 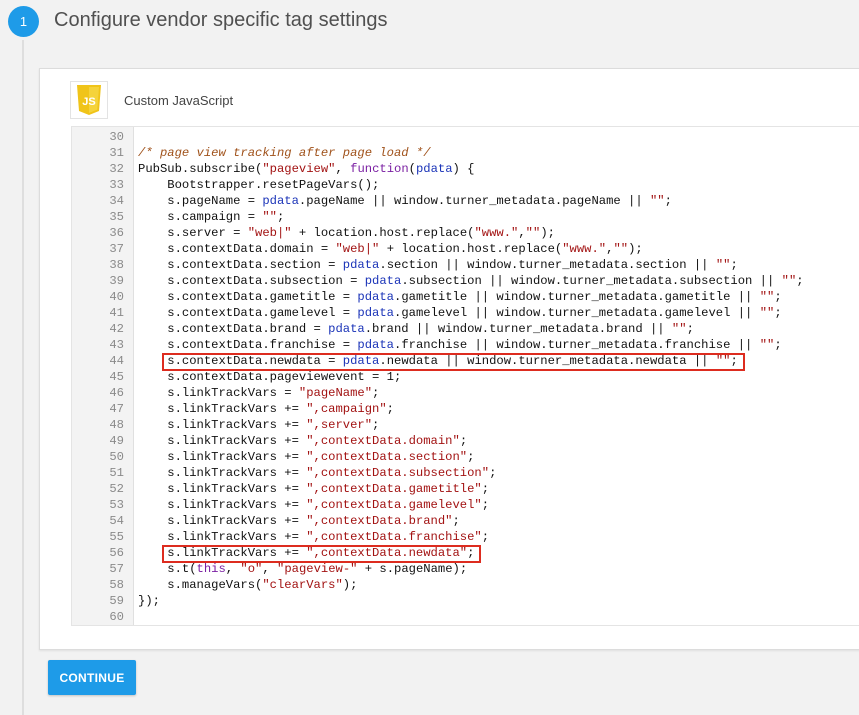 What do you see at coordinates (251, 569) in the screenshot?
I see `code-token: "o"` at bounding box center [251, 569].